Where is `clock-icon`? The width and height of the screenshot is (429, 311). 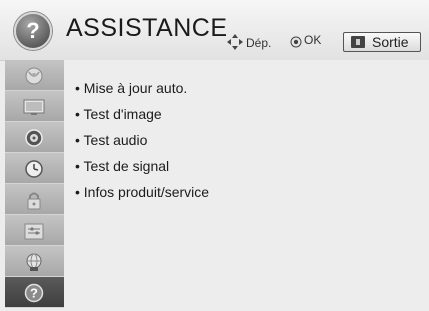
clock-icon is located at coordinates (34, 169).